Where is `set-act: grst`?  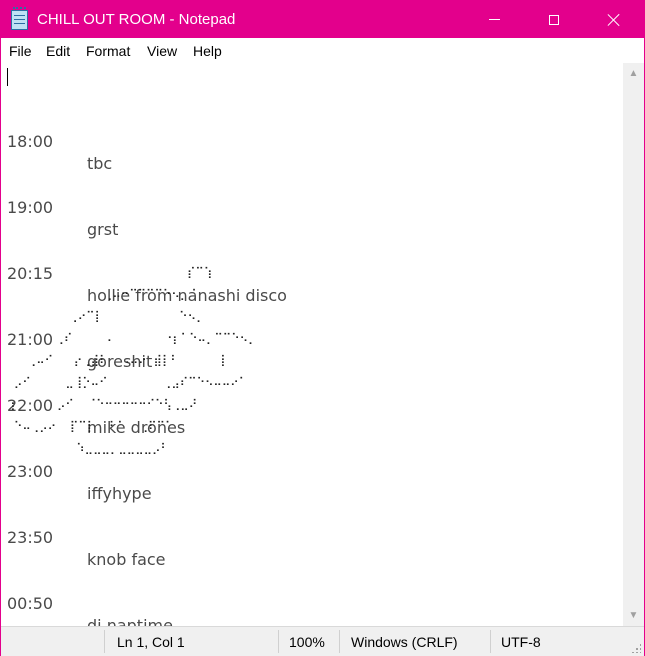
set-act: grst is located at coordinates (103, 229).